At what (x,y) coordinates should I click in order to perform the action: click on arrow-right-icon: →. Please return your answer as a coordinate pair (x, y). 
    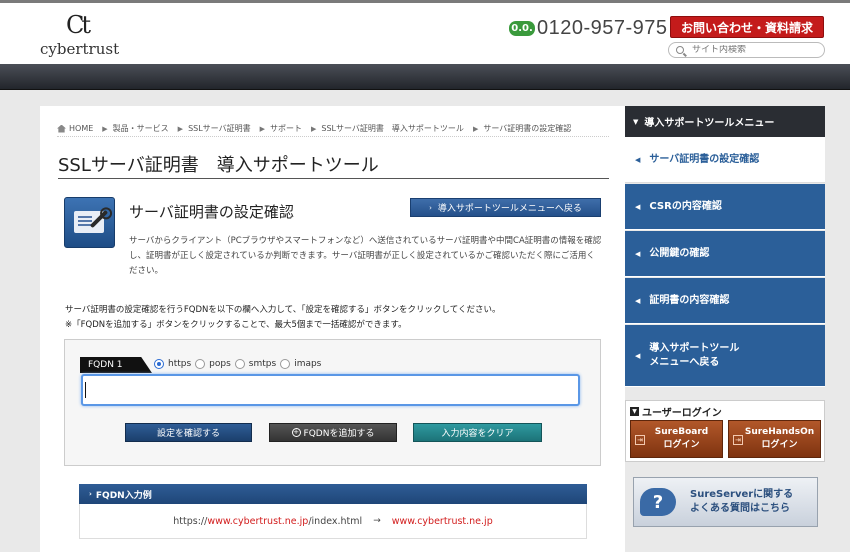
    Looking at the image, I should click on (377, 521).